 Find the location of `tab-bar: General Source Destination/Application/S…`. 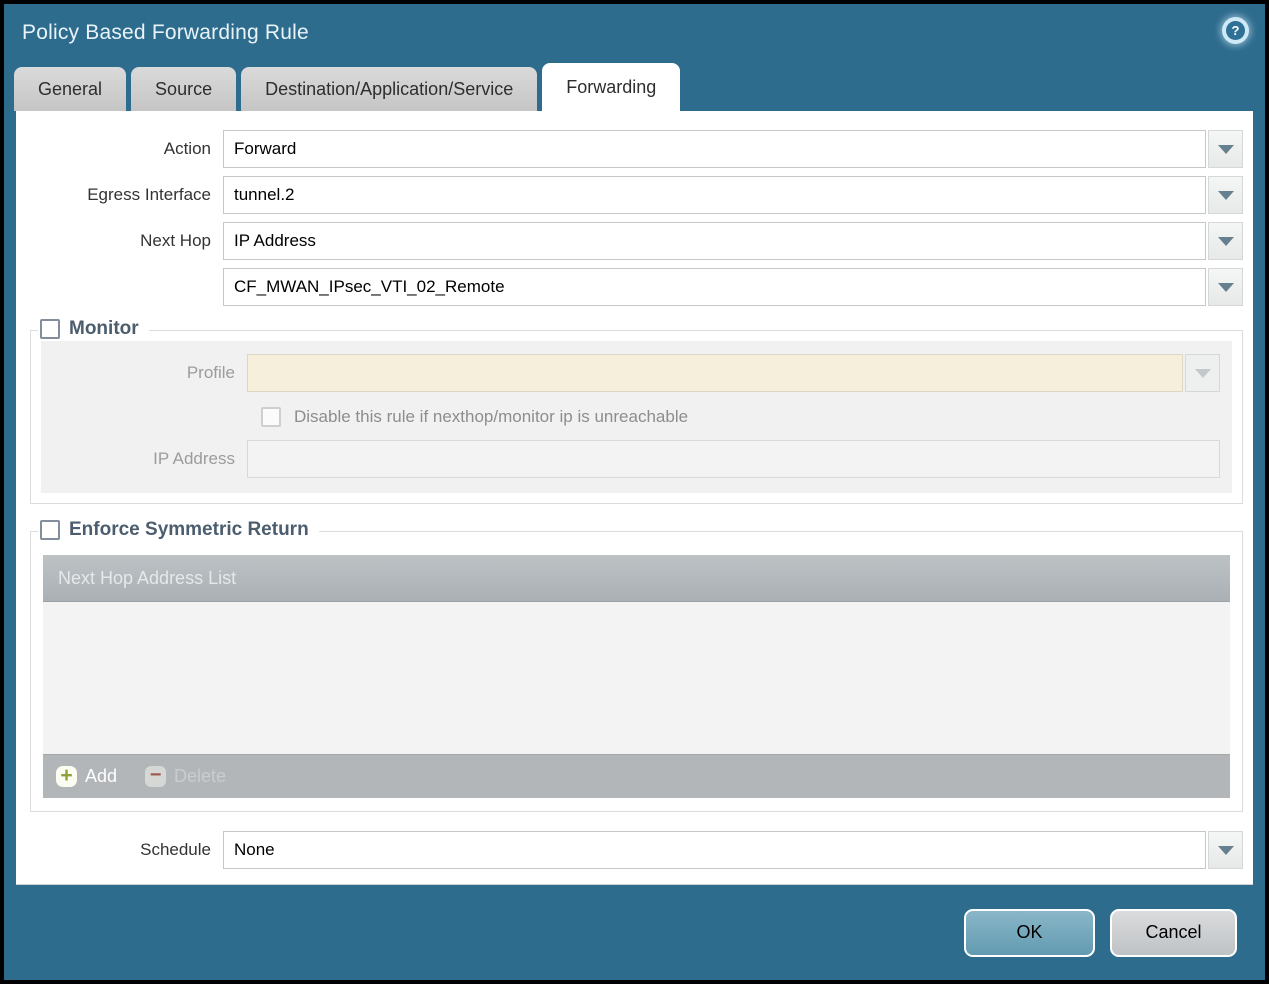

tab-bar: General Source Destination/Application/S… is located at coordinates (634, 86).